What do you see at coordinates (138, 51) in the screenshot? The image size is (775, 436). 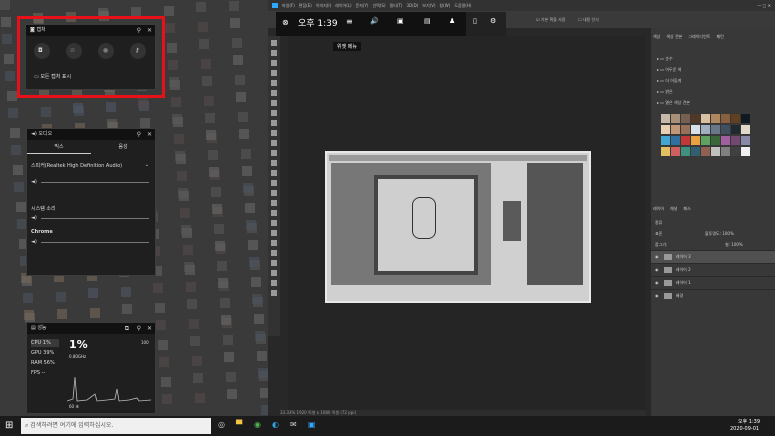 I see `mic-toggle-button: ⚷` at bounding box center [138, 51].